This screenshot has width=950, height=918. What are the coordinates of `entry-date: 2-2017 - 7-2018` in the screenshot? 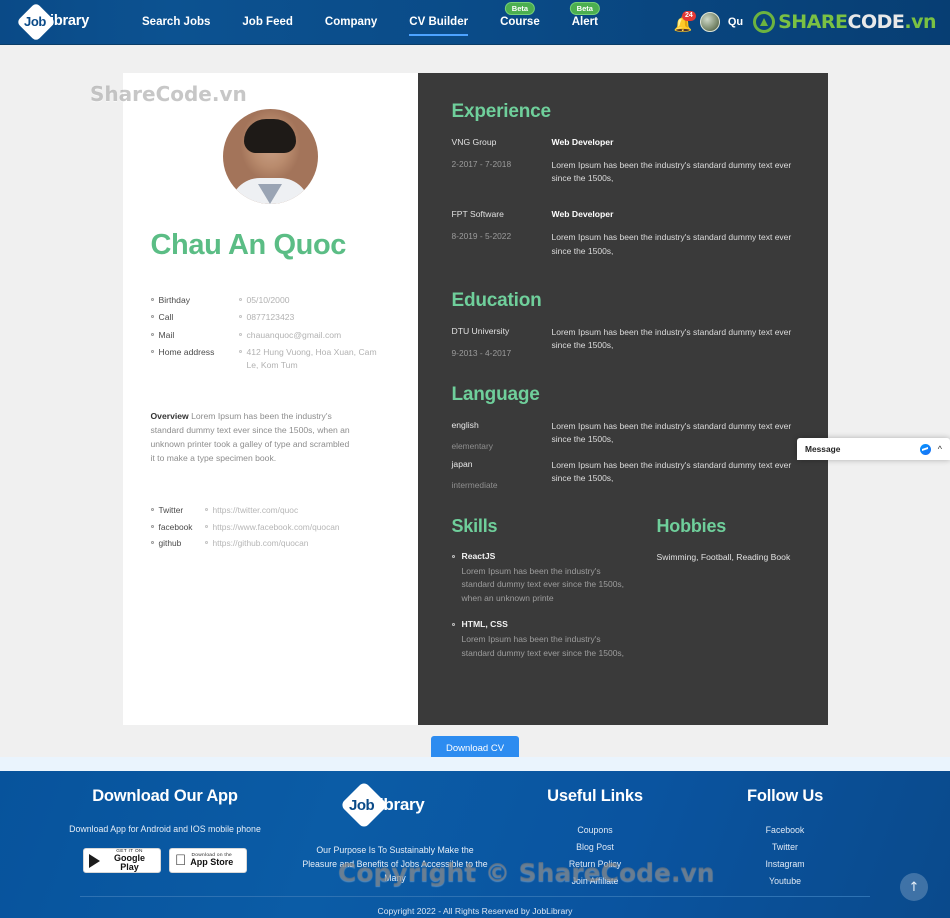 It's located at (481, 164).